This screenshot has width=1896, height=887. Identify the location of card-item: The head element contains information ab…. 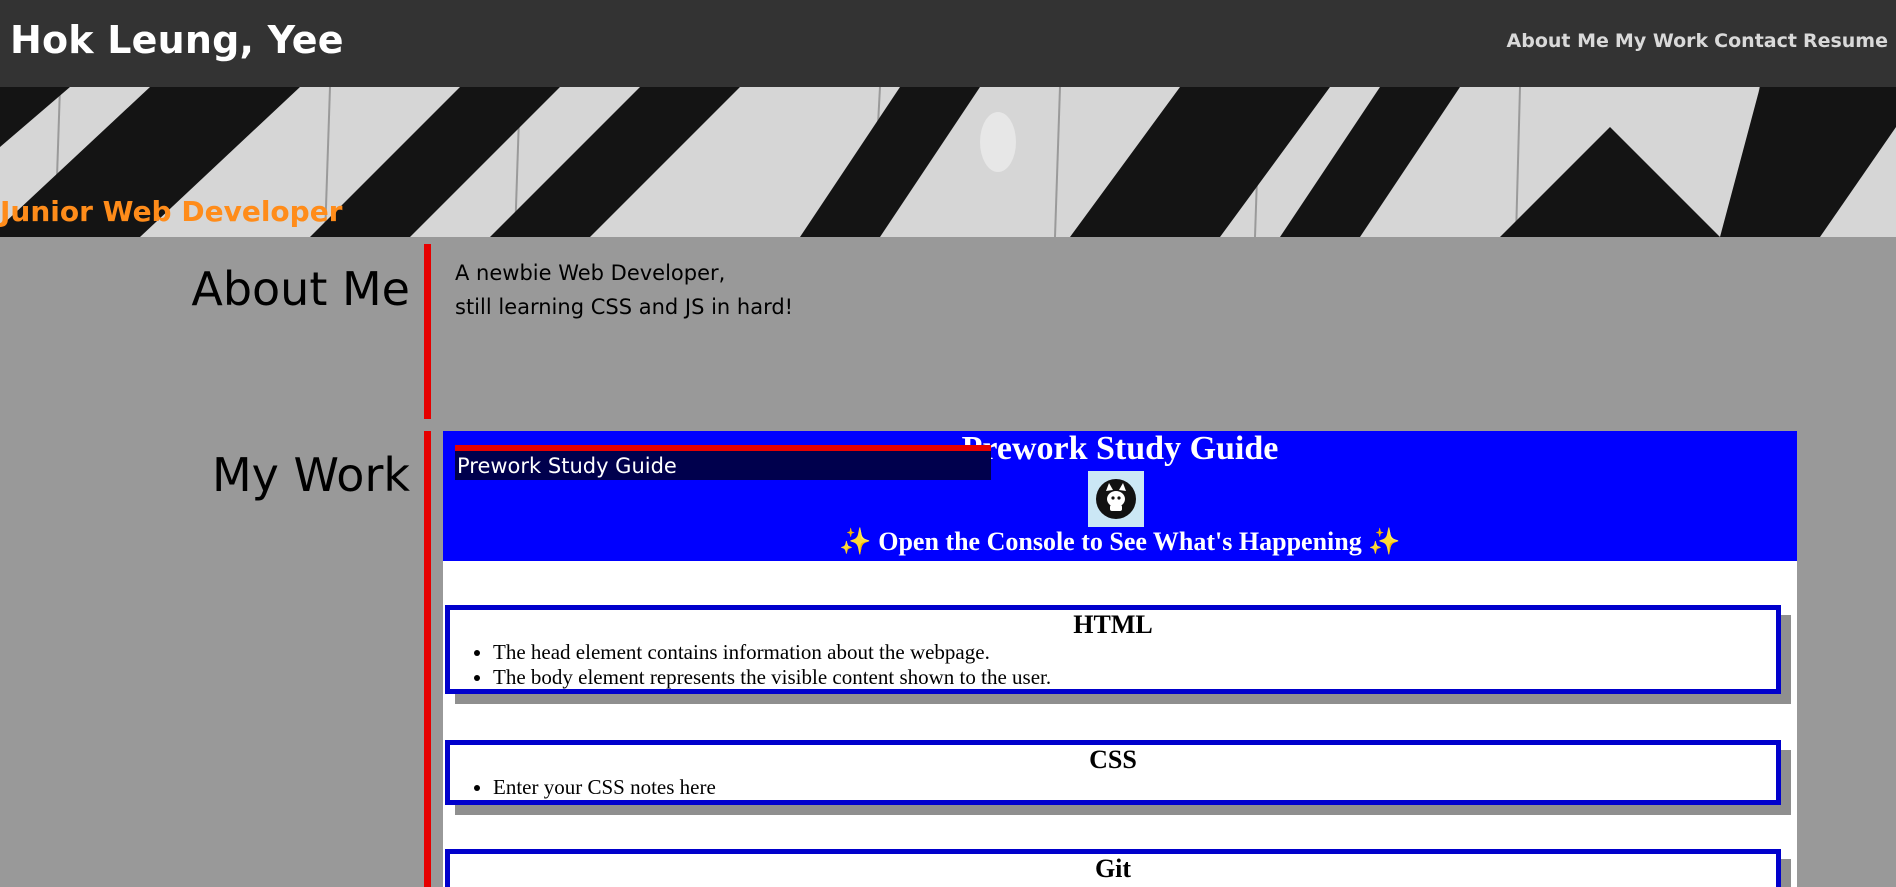
(1134, 652).